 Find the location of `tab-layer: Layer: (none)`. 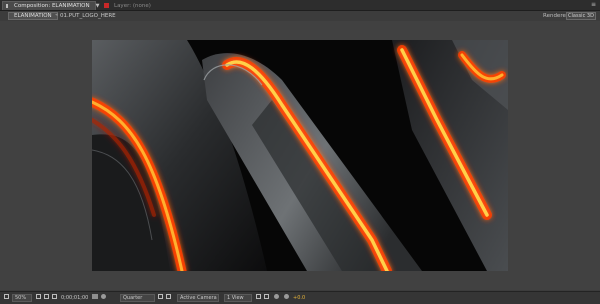

tab-layer: Layer: (none) is located at coordinates (127, 5).